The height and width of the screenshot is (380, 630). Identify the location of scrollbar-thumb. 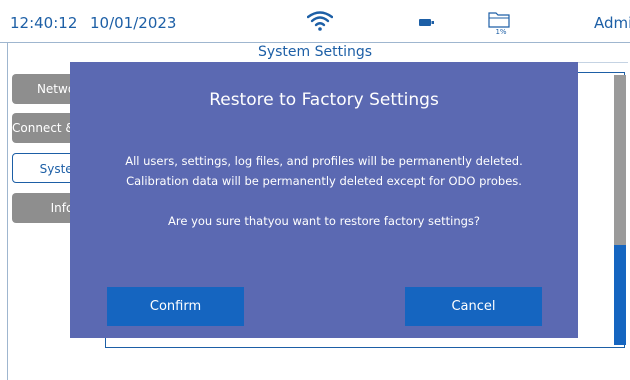
(620, 295).